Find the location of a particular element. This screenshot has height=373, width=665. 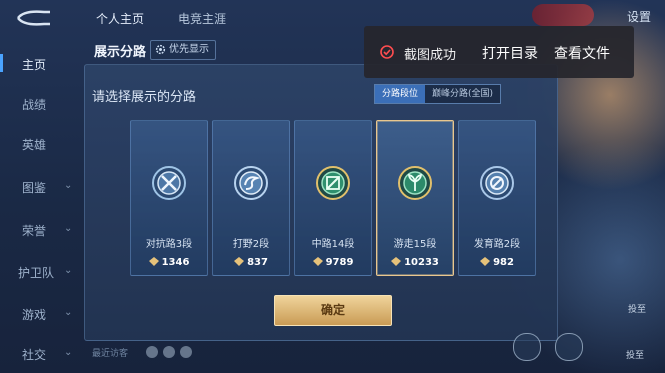

lane-score: 10233 is located at coordinates (415, 262).